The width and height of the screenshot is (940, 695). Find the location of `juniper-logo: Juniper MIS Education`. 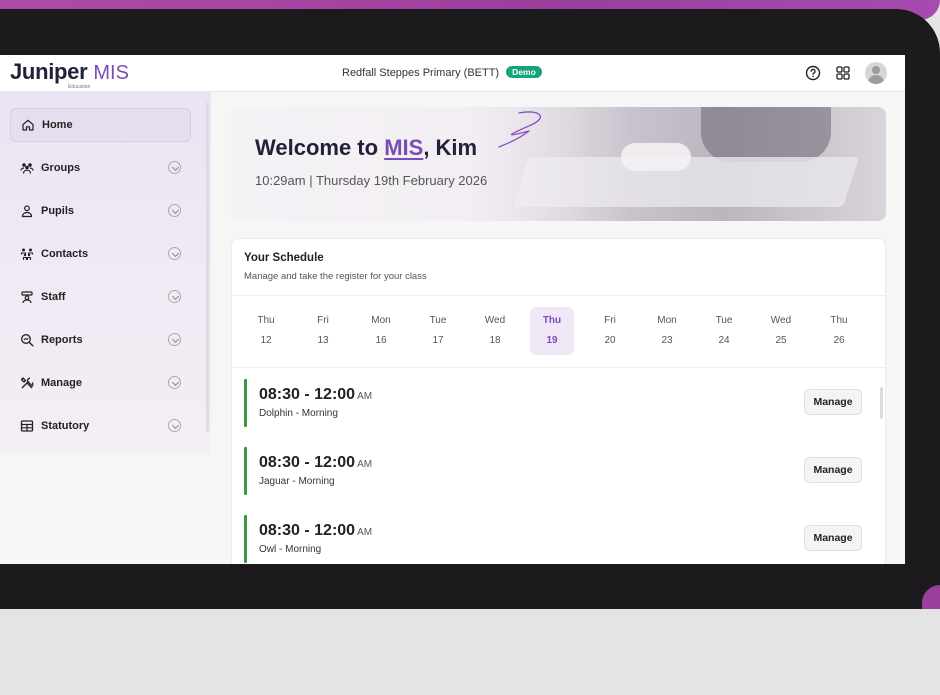

juniper-logo: Juniper MIS Education is located at coordinates (69, 74).